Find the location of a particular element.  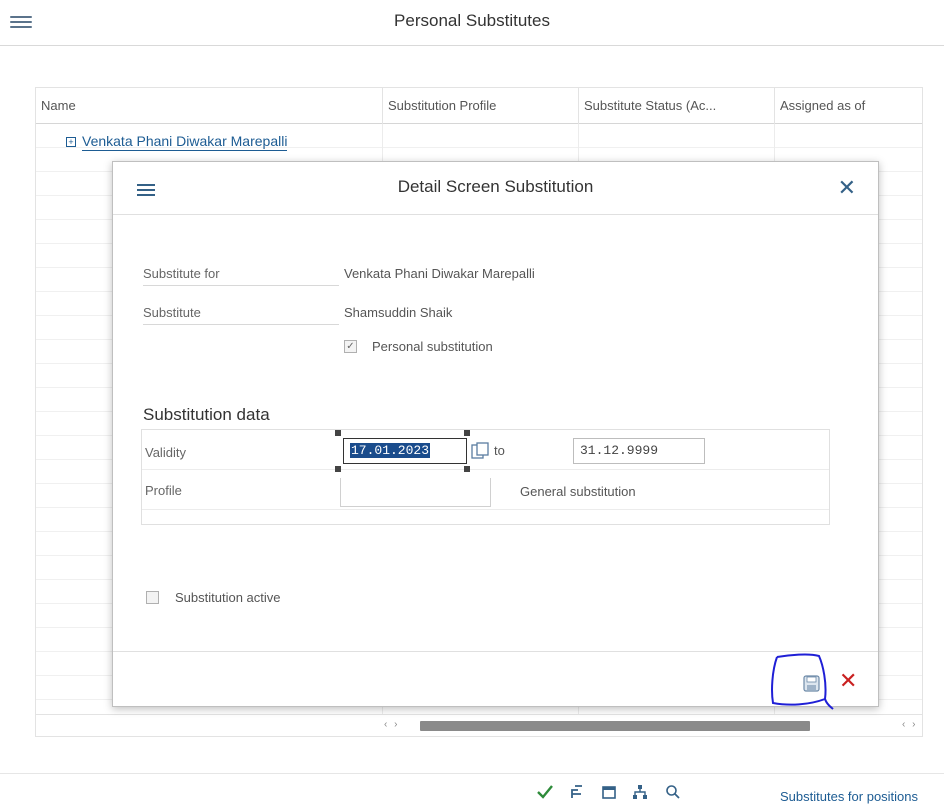

save-icon is located at coordinates (811, 683).